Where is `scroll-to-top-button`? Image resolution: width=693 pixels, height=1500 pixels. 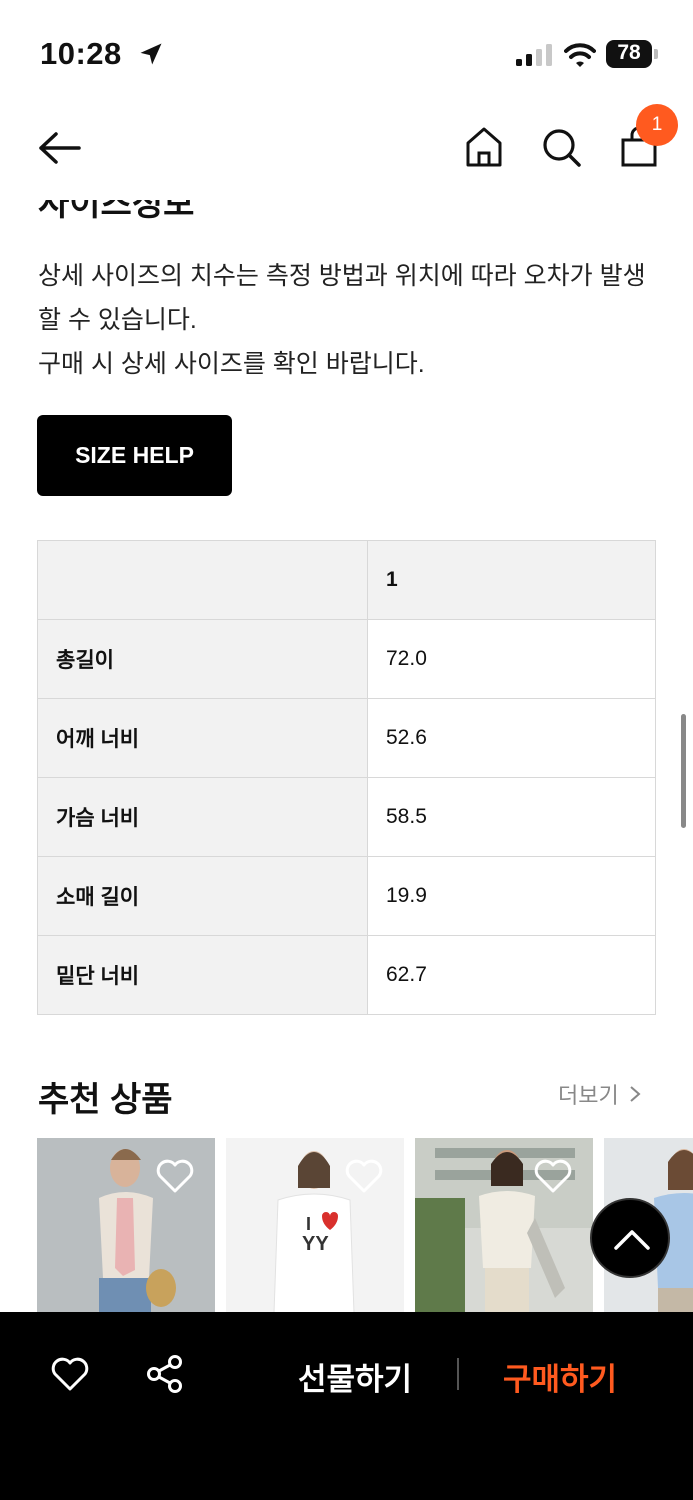 scroll-to-top-button is located at coordinates (630, 1238).